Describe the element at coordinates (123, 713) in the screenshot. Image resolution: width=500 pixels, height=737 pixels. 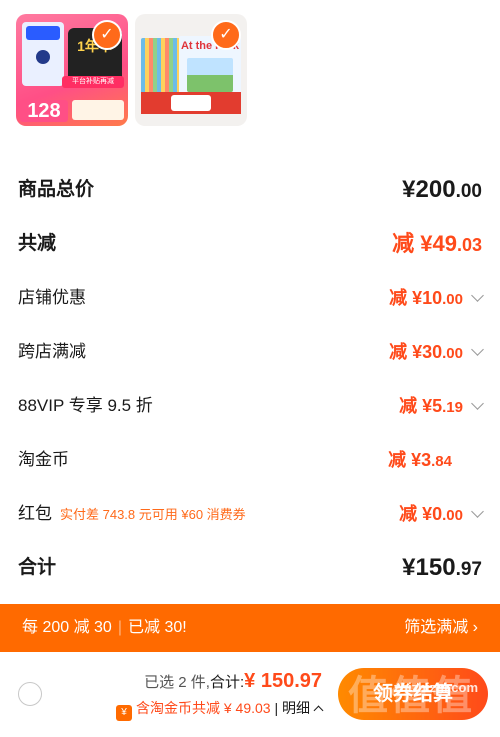
I see `coin-icon: ¥` at that location.